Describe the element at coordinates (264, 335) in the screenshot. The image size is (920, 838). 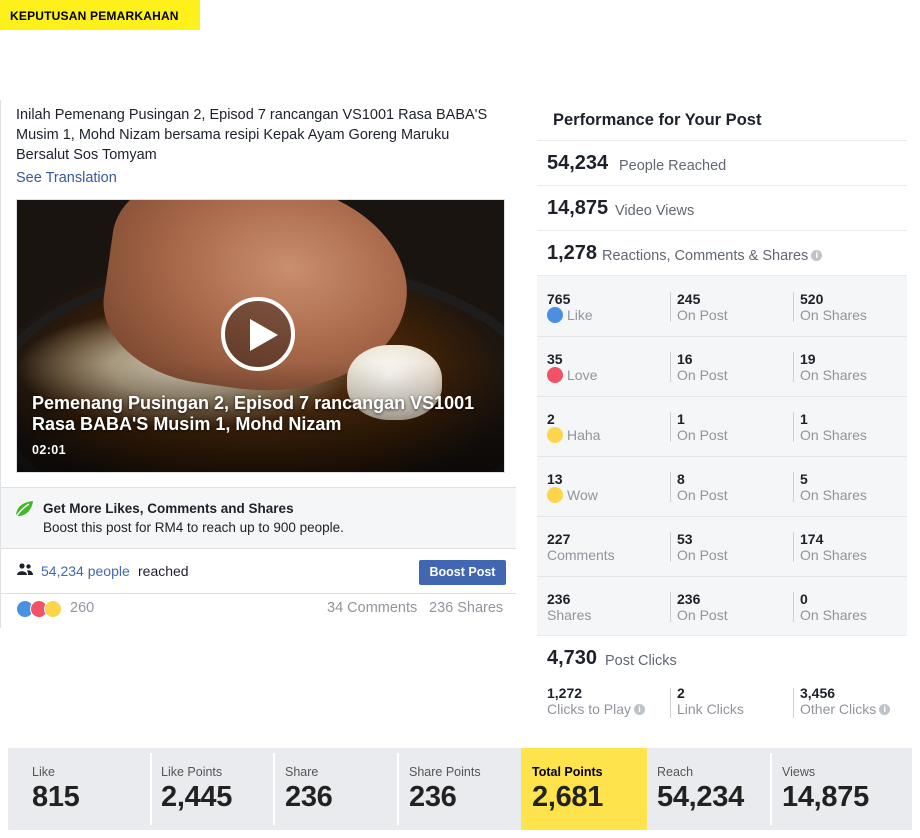
I see `play-icon` at that location.